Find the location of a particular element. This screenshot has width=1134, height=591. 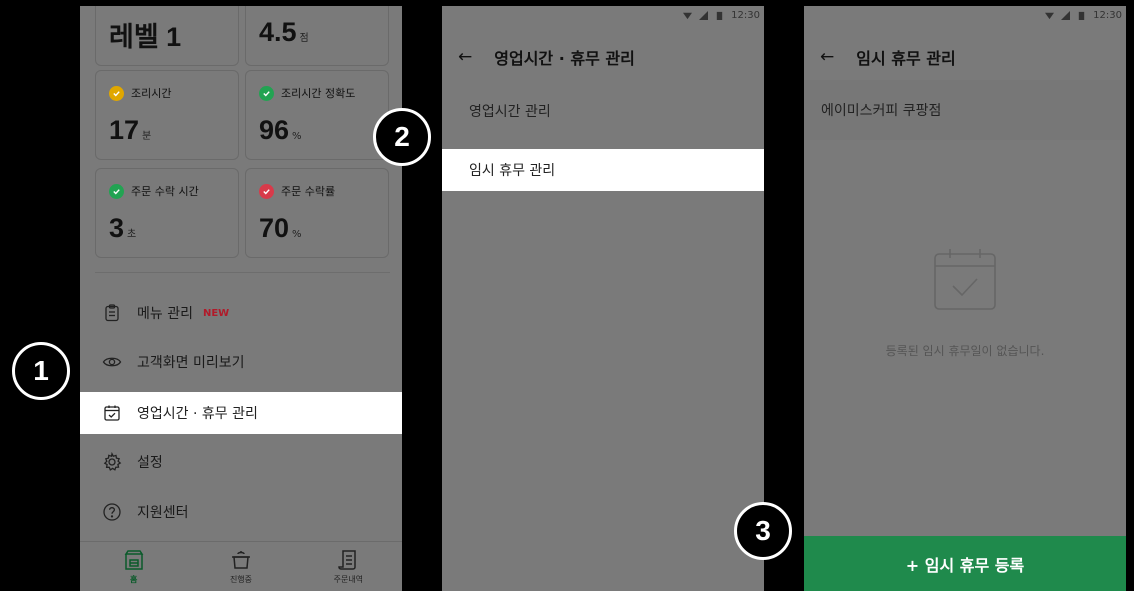

accept-rate-label: 주문 수락률 is located at coordinates (308, 191).